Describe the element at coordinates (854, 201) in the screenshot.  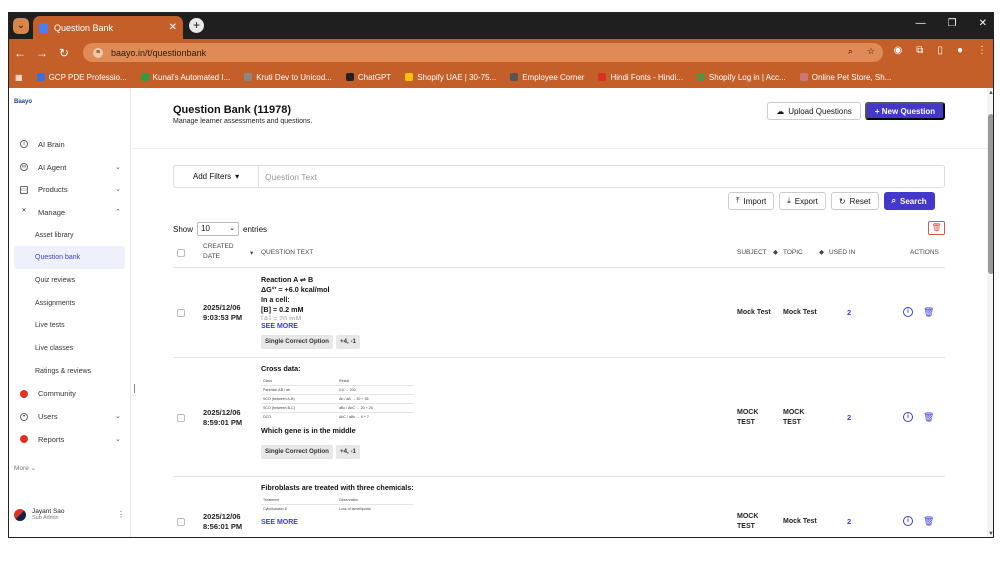
I see `reset-button: ↻ Reset` at that location.